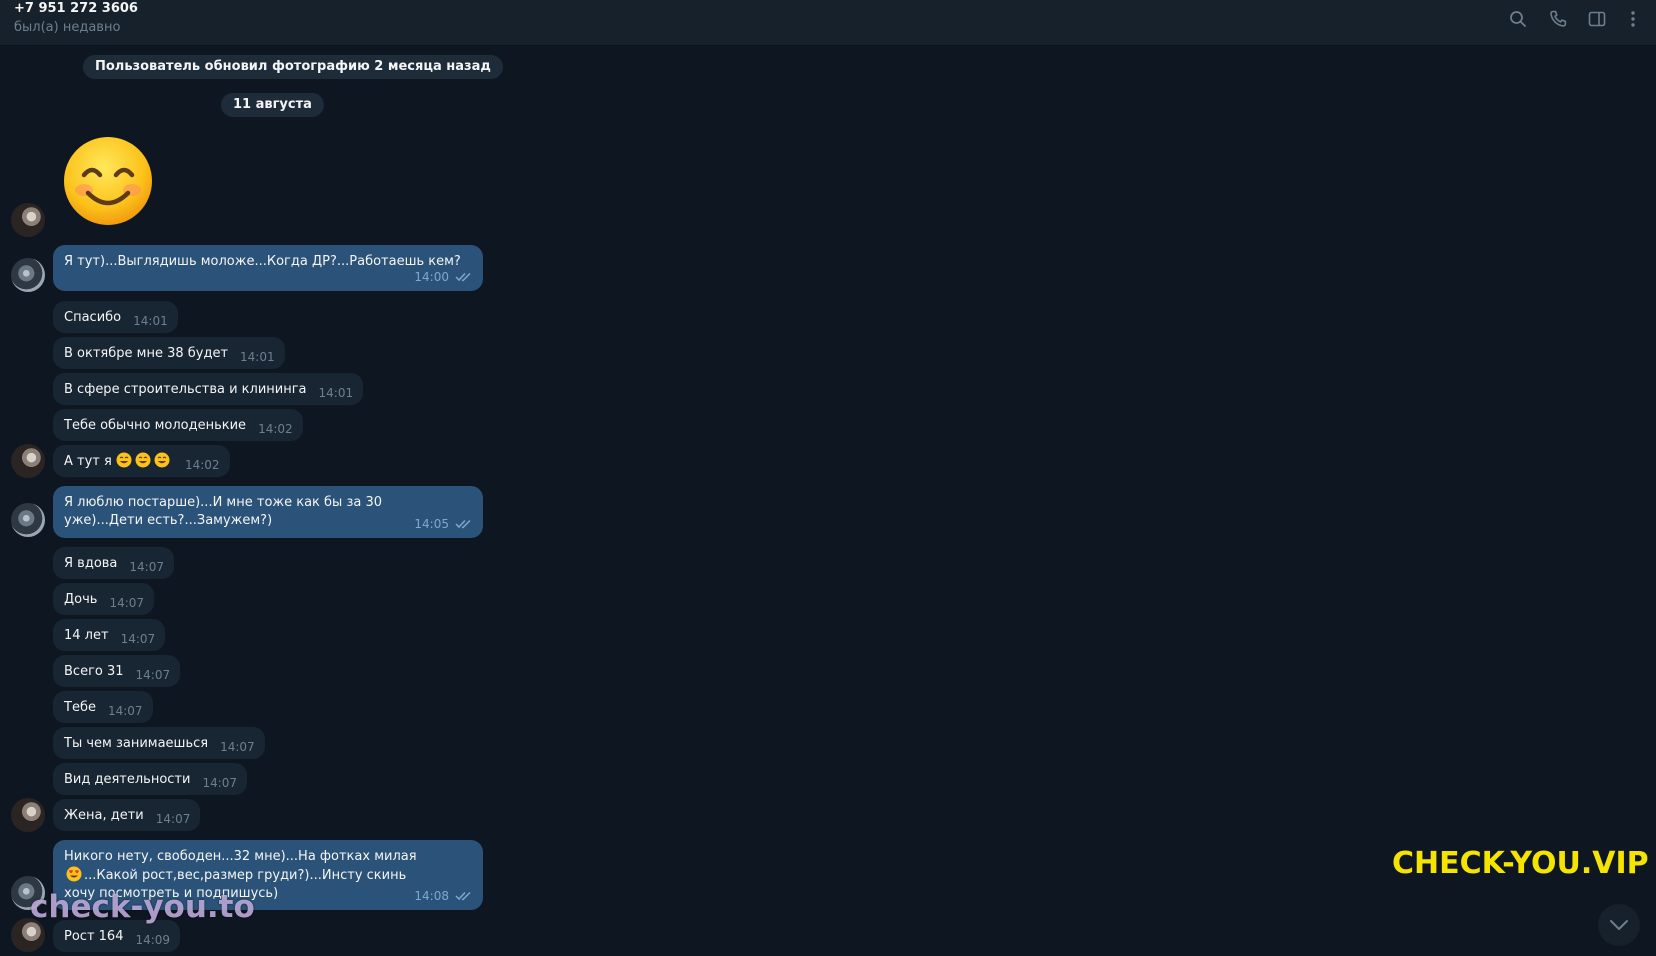 Image resolution: width=1656 pixels, height=956 pixels. I want to click on message-text: Тебе обычно молоденькие, so click(155, 425).